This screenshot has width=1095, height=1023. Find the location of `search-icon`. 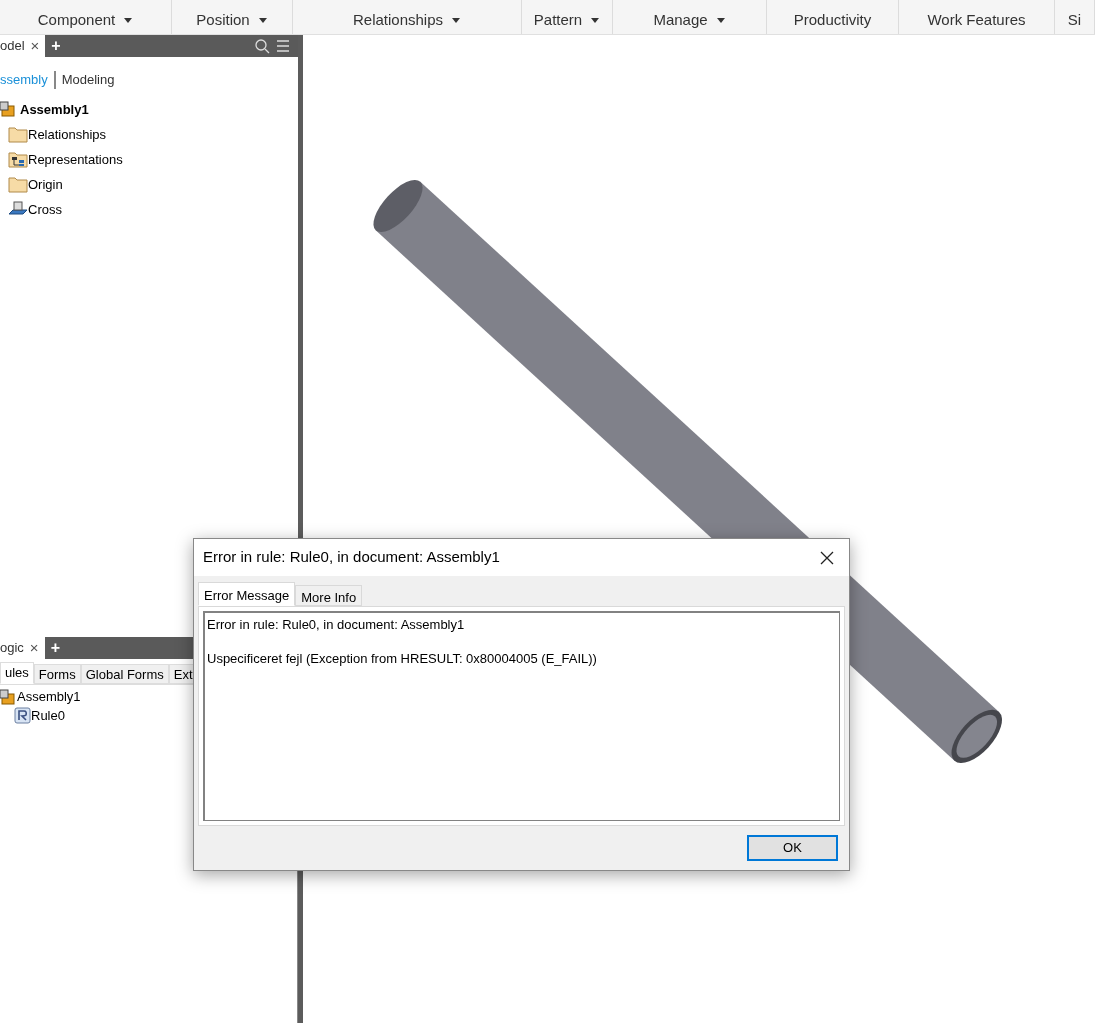

search-icon is located at coordinates (262, 46).